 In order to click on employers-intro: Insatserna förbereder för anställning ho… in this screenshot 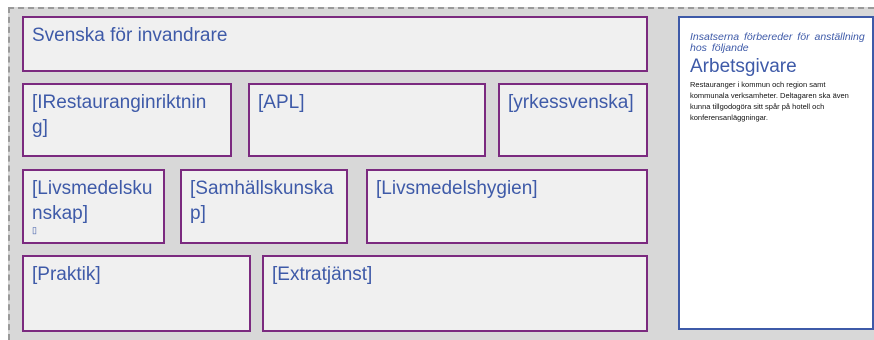, I will do `click(777, 42)`.